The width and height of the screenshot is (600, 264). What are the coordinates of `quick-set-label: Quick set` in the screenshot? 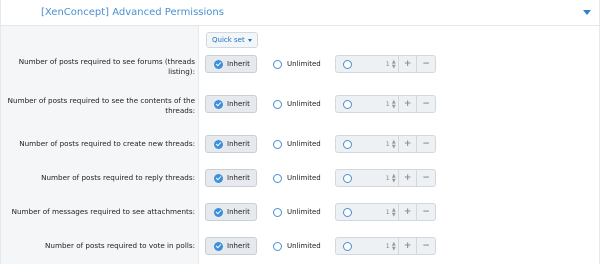 It's located at (228, 40).